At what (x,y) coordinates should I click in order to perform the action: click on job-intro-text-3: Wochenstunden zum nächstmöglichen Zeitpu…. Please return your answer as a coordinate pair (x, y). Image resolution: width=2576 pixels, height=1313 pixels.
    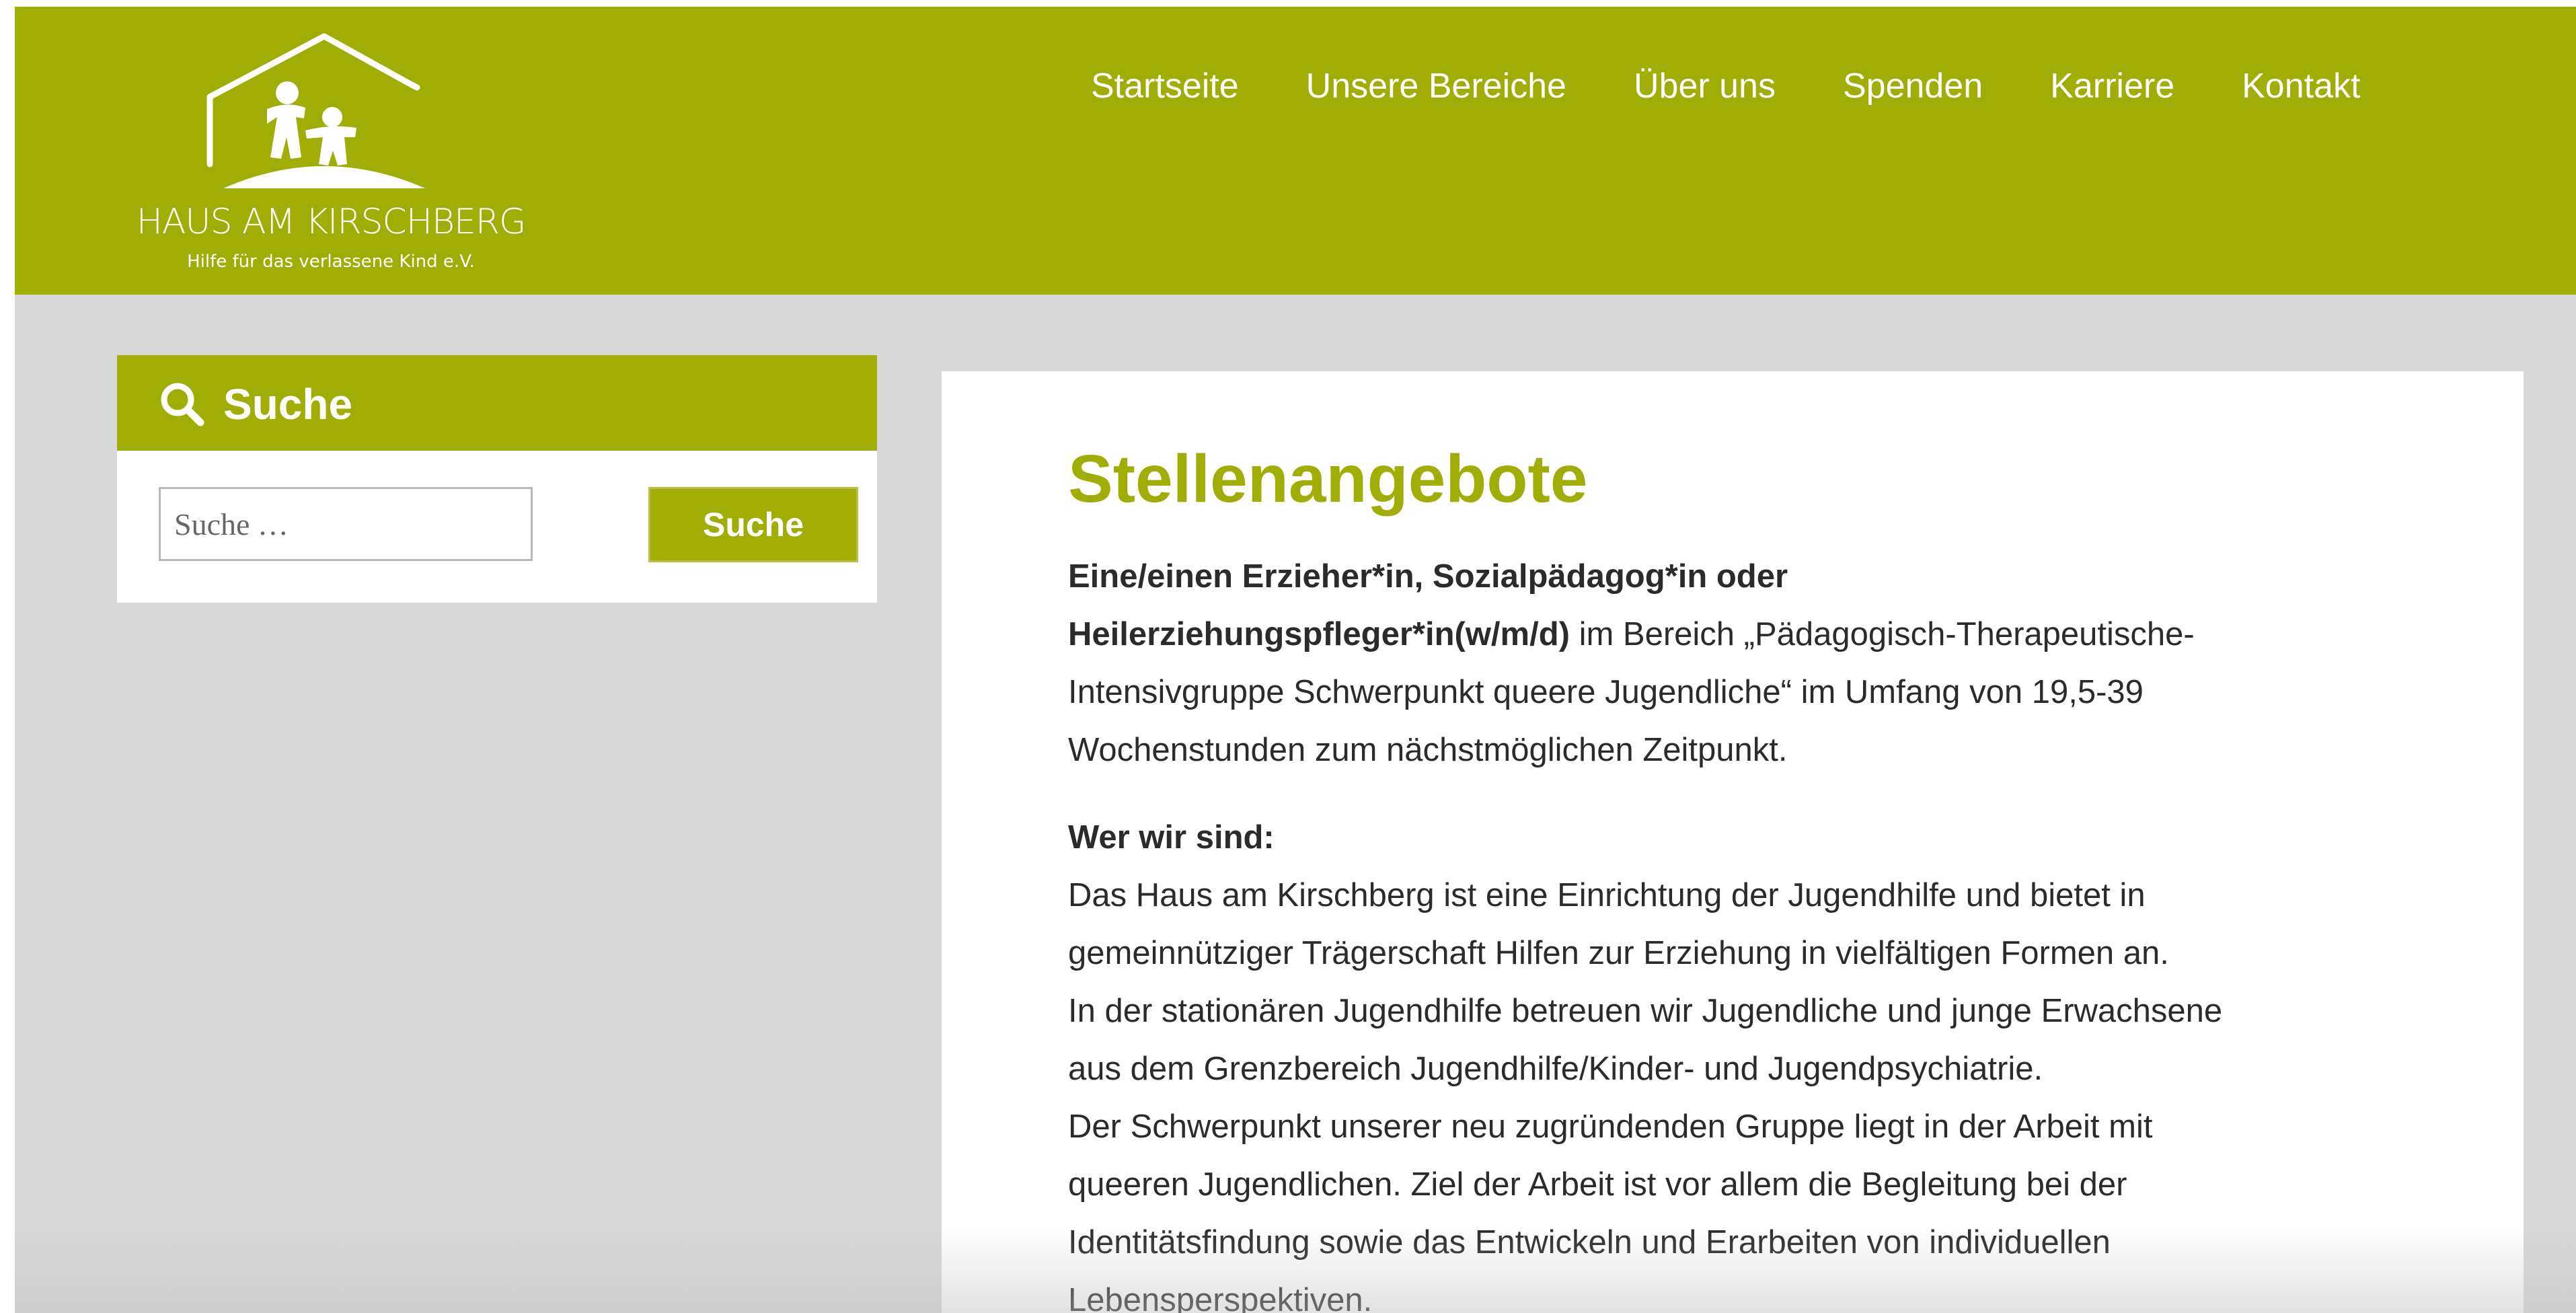
    Looking at the image, I should click on (1428, 750).